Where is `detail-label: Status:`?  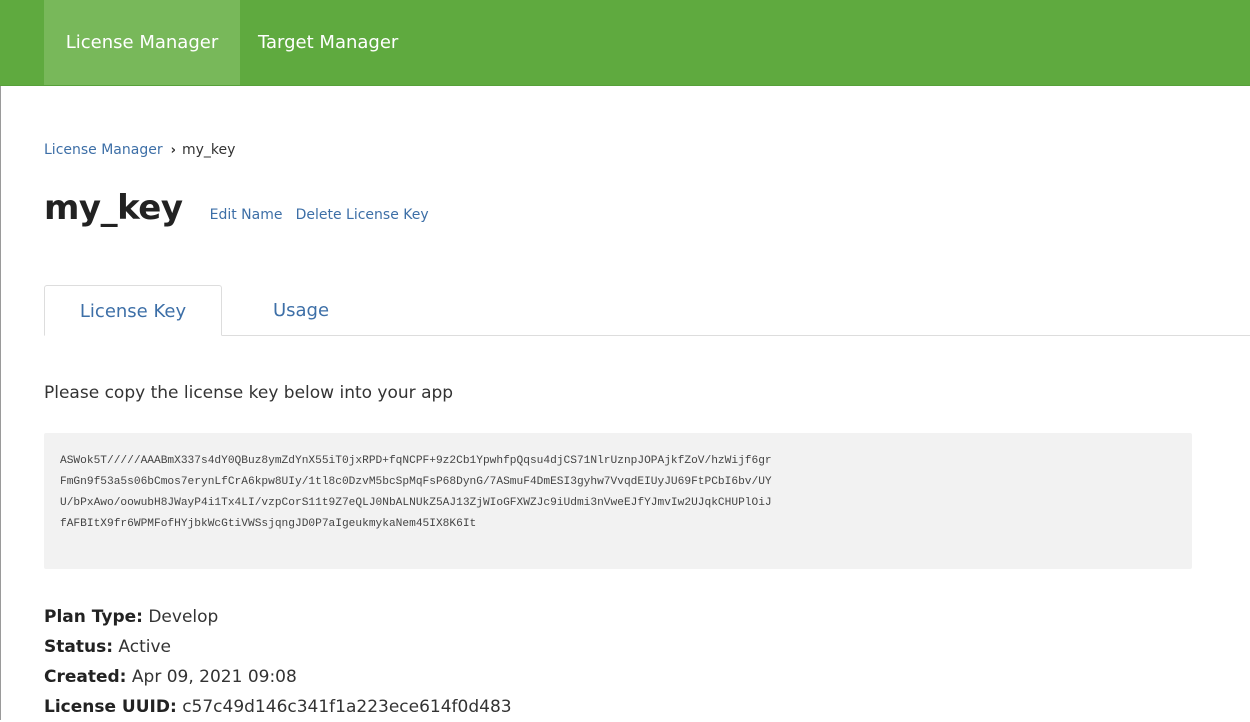
detail-label: Status: is located at coordinates (78, 647).